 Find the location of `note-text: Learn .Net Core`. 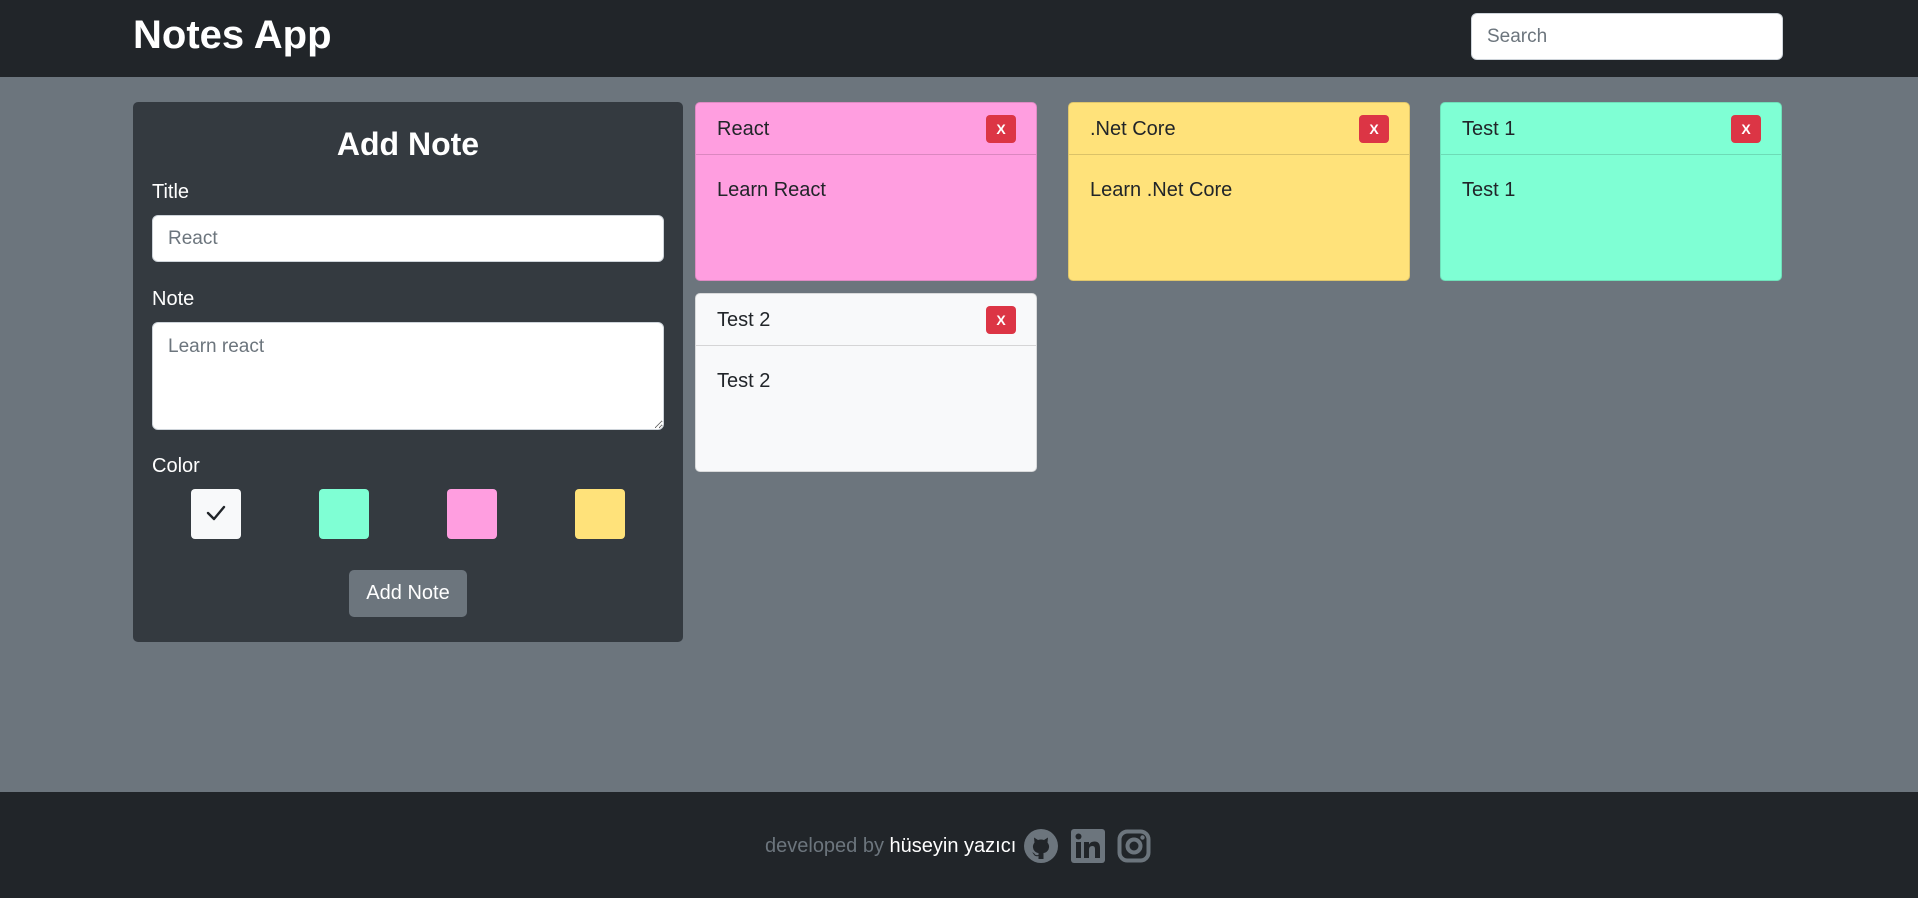

note-text: Learn .Net Core is located at coordinates (1161, 190).